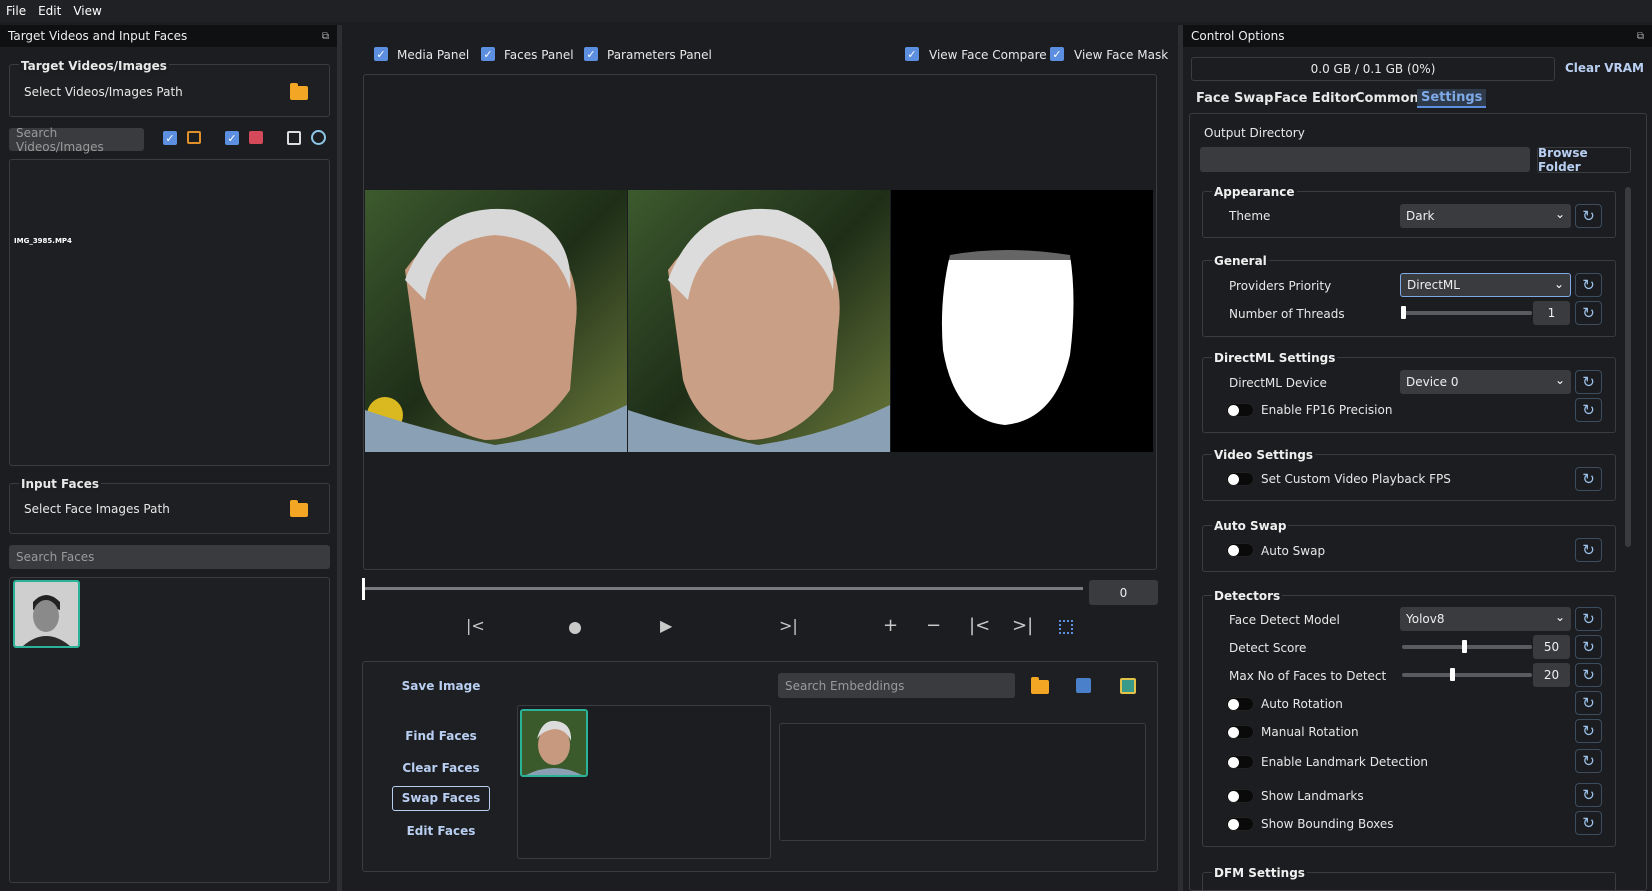  What do you see at coordinates (46, 614) in the screenshot?
I see `input-face-thumbnail` at bounding box center [46, 614].